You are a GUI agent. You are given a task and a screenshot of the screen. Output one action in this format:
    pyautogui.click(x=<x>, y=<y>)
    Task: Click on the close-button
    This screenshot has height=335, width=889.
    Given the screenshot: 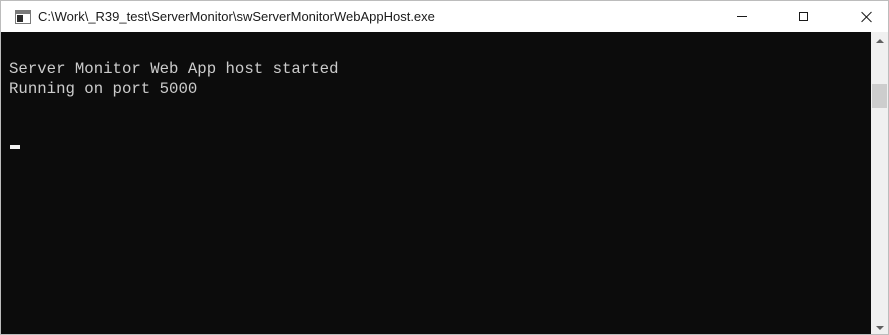 What is the action you would take?
    pyautogui.click(x=866, y=16)
    